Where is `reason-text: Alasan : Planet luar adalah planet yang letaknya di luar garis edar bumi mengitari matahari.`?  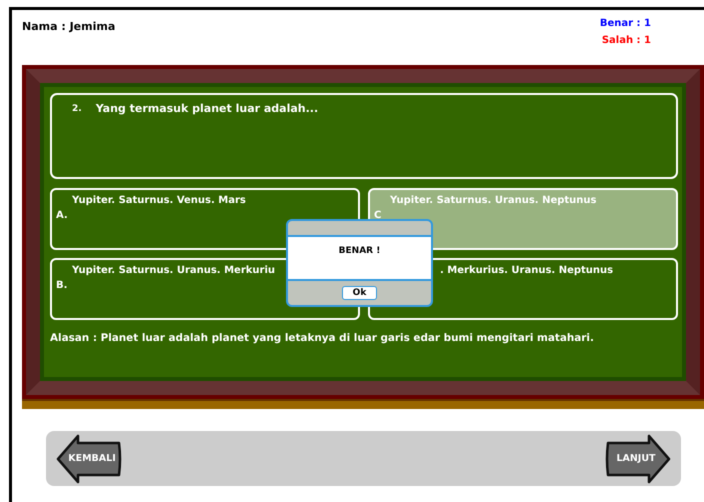
reason-text: Alasan : Planet luar adalah planet yang letaknya di luar garis edar bumi mengitari matahari. is located at coordinates (322, 338).